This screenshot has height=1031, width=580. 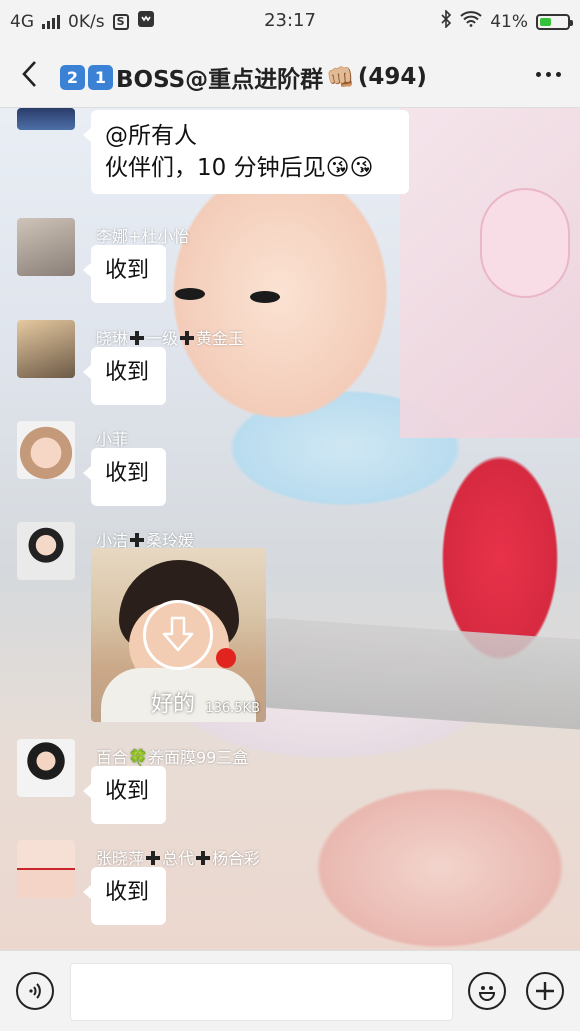 What do you see at coordinates (143, 236) in the screenshot?
I see `sender-name: 李娜+杜小怡` at bounding box center [143, 236].